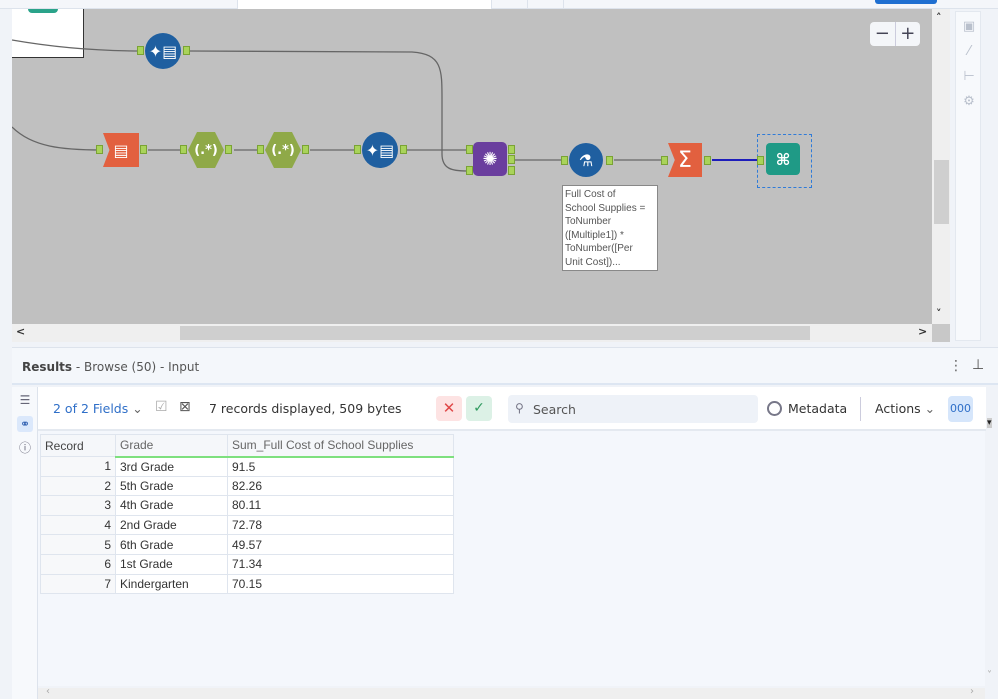 The height and width of the screenshot is (699, 998). What do you see at coordinates (340, 486) in the screenshot?
I see `cell-sum: 82.26` at bounding box center [340, 486].